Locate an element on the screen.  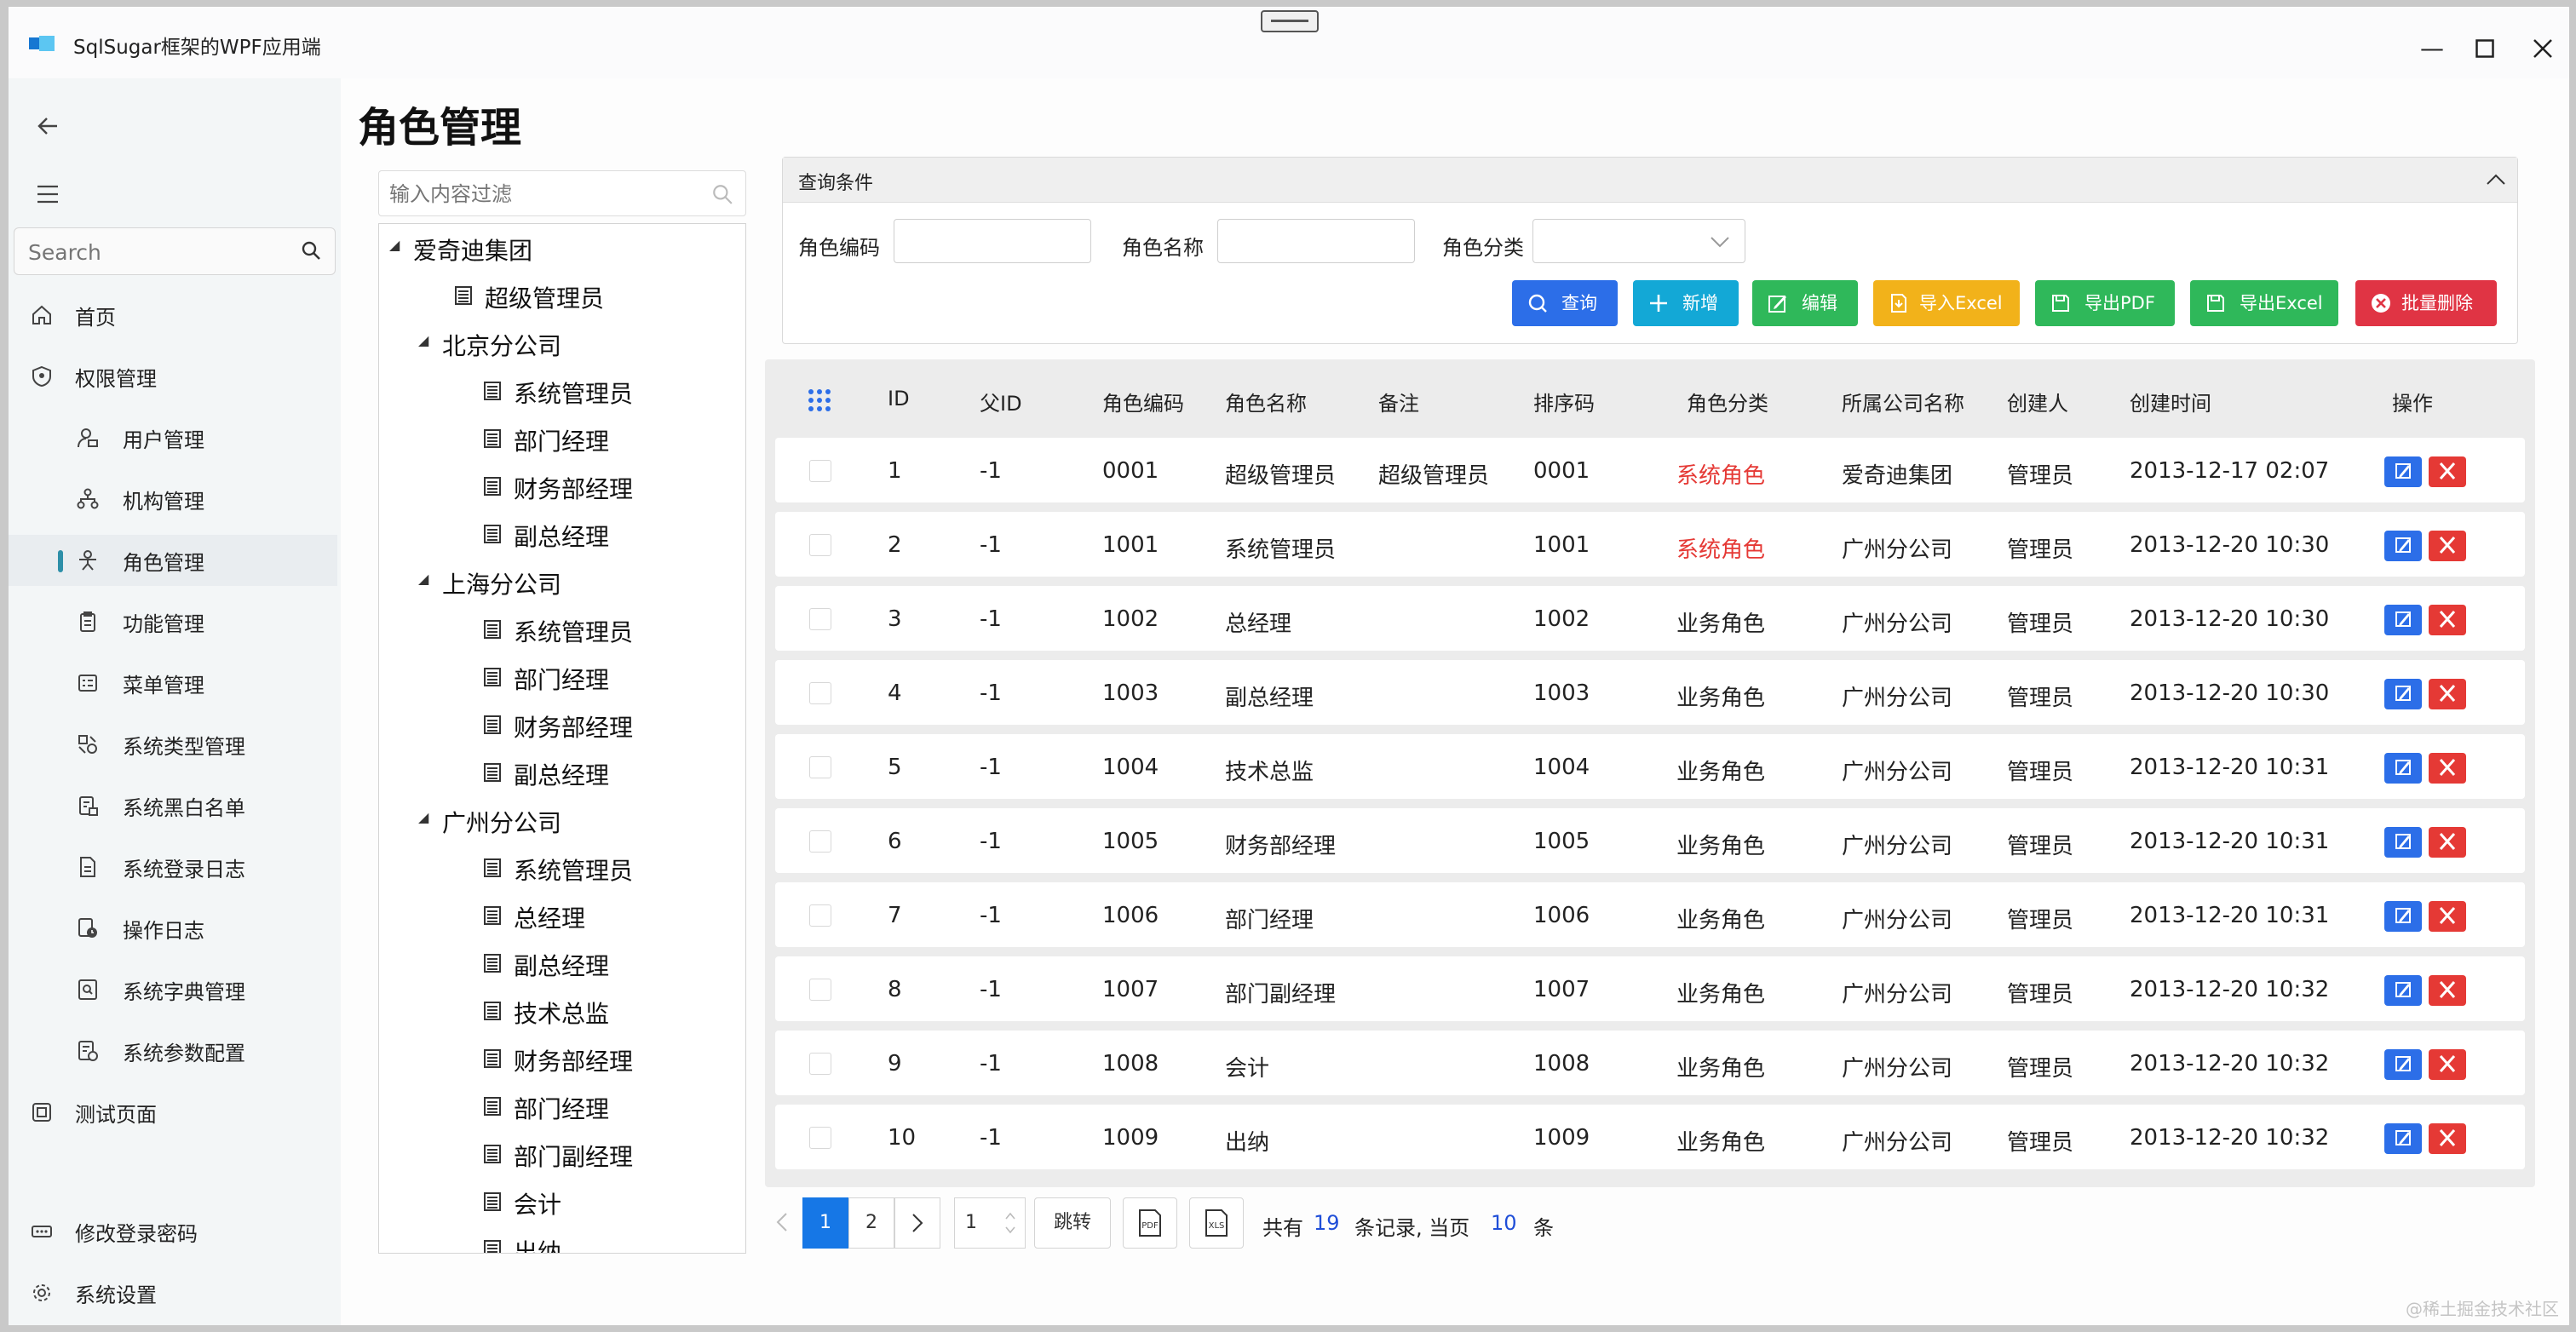
tree-node: 总经理 is located at coordinates (558, 916).